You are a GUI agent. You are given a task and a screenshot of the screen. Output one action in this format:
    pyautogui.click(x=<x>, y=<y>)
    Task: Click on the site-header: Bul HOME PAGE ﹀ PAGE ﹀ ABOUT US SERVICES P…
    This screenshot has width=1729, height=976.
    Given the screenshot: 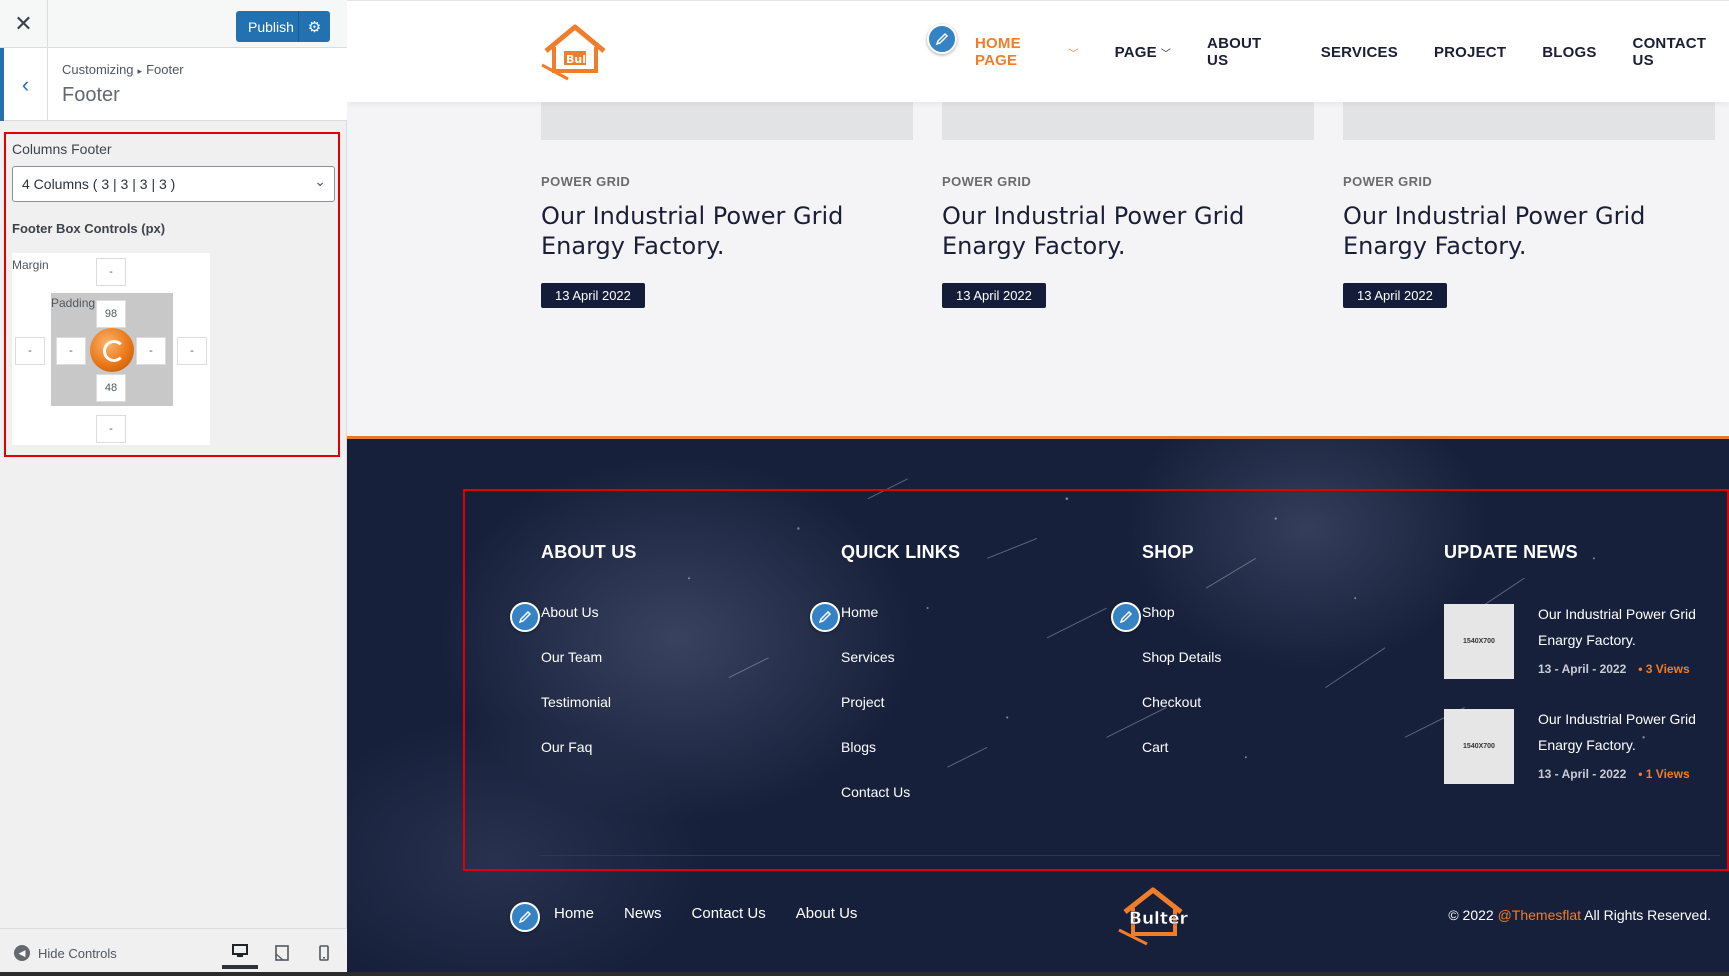 What is the action you would take?
    pyautogui.click(x=1038, y=51)
    